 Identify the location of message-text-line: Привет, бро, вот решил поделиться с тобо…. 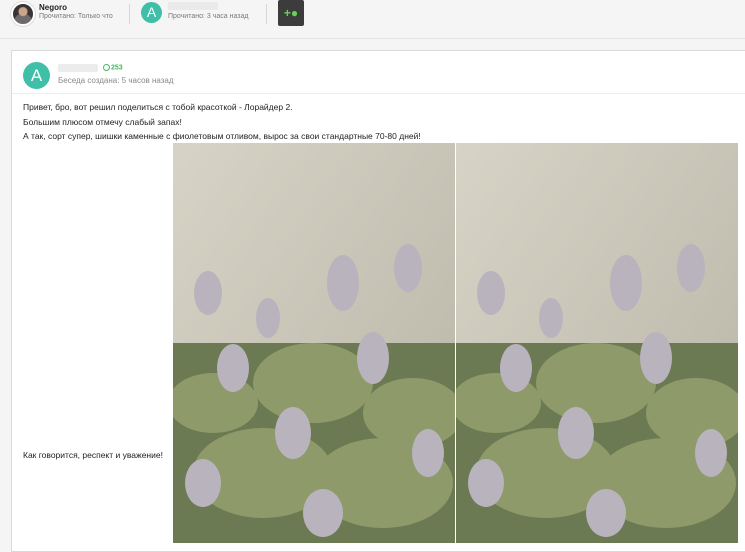
(158, 107).